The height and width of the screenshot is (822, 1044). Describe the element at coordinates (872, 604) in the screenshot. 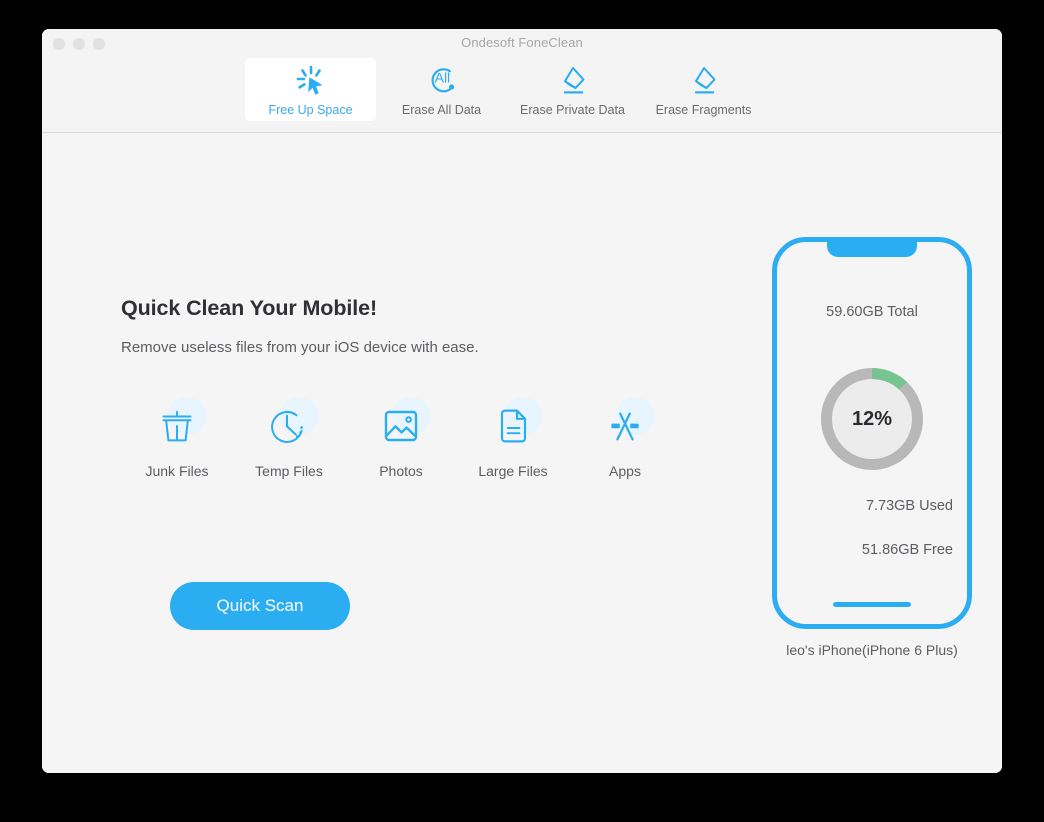

I see `phone-home-indicator` at that location.